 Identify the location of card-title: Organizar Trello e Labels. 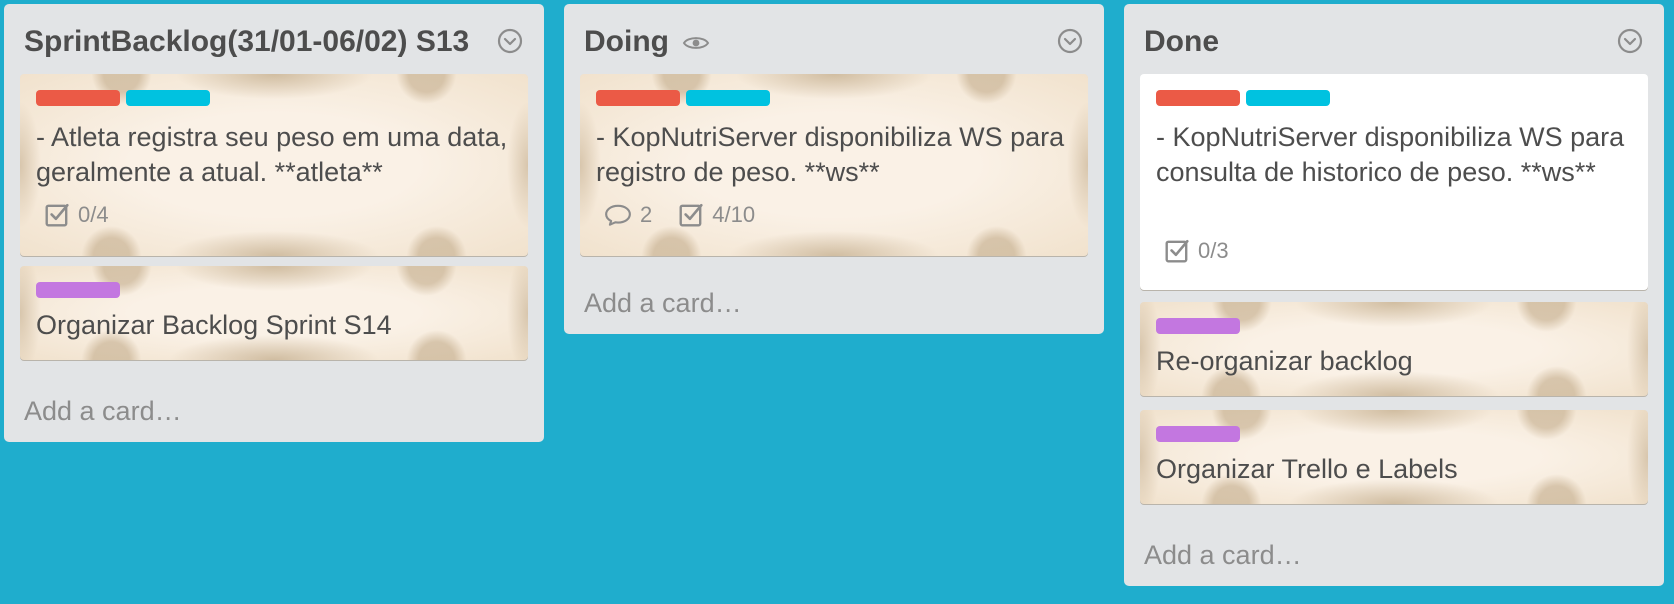
(1307, 469).